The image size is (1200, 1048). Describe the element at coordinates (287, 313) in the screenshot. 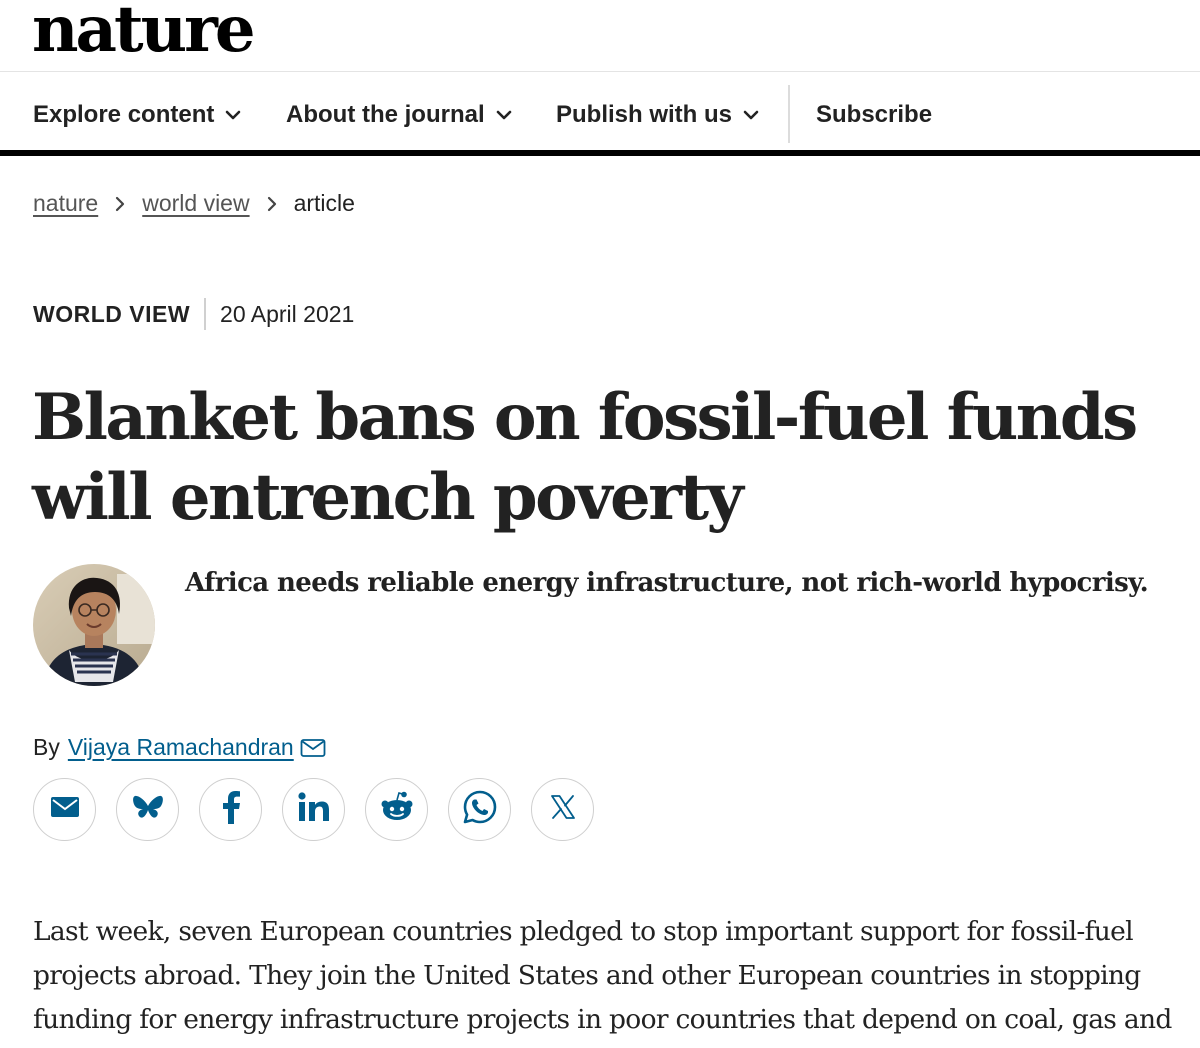

I see `published-date: 20 April 2021` at that location.